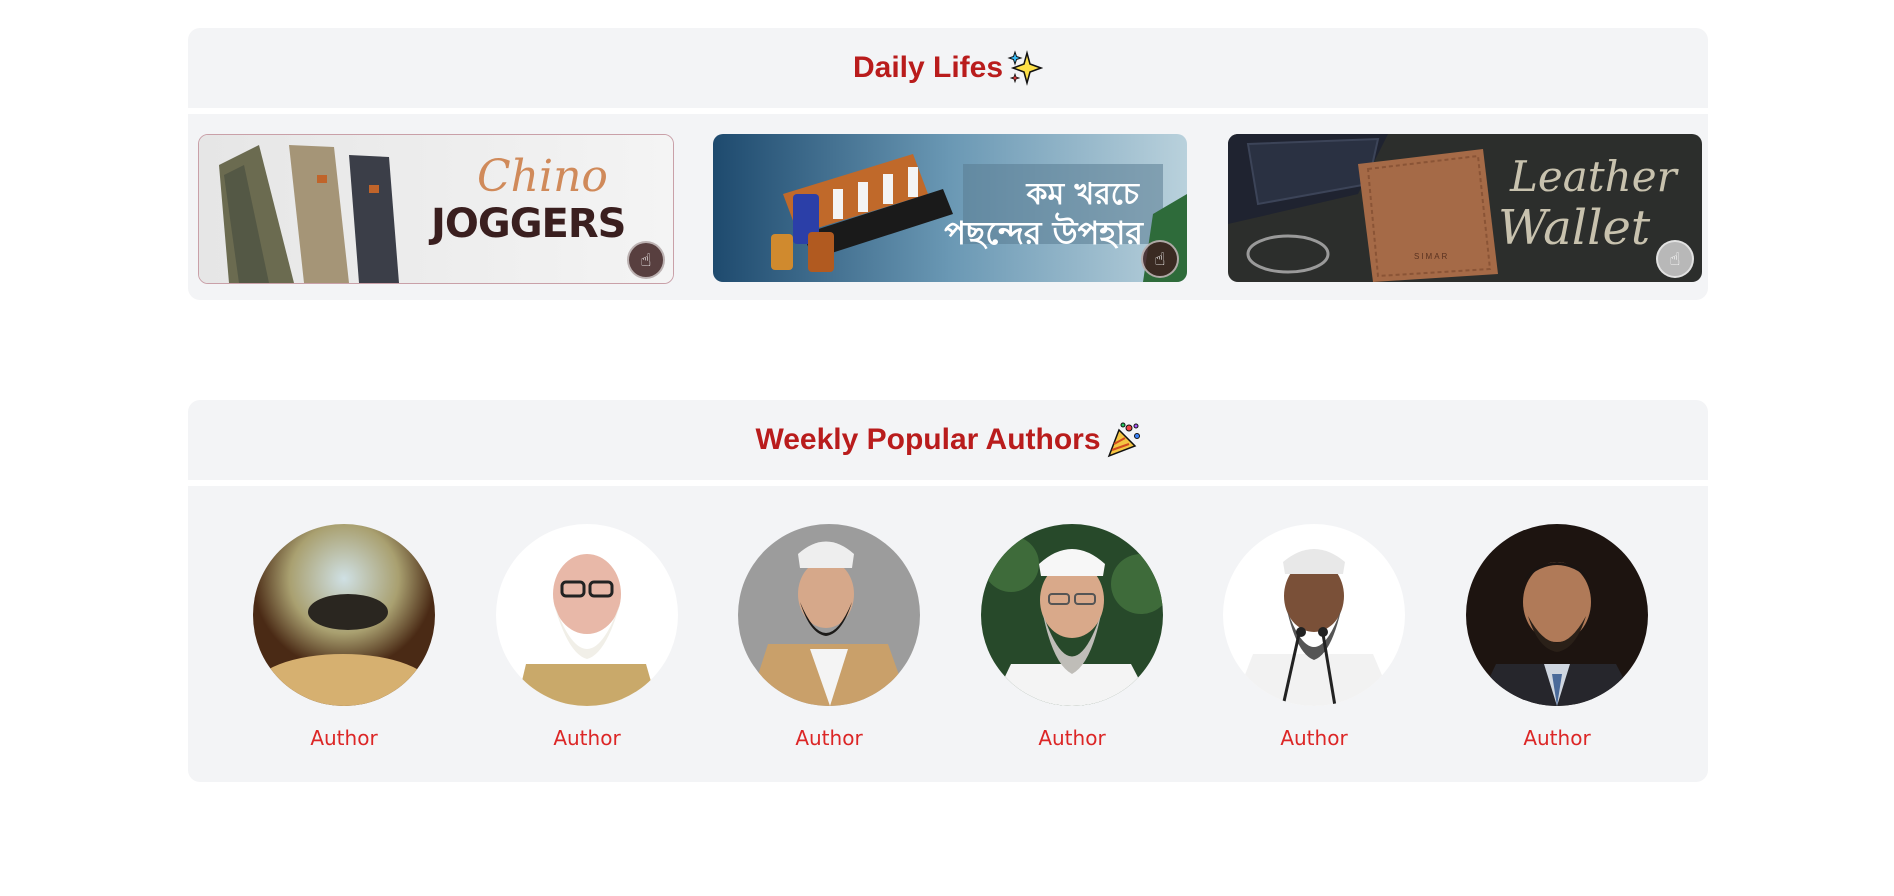  What do you see at coordinates (1432, 256) in the screenshot?
I see `banner-wallet-brand: SIMAR` at bounding box center [1432, 256].